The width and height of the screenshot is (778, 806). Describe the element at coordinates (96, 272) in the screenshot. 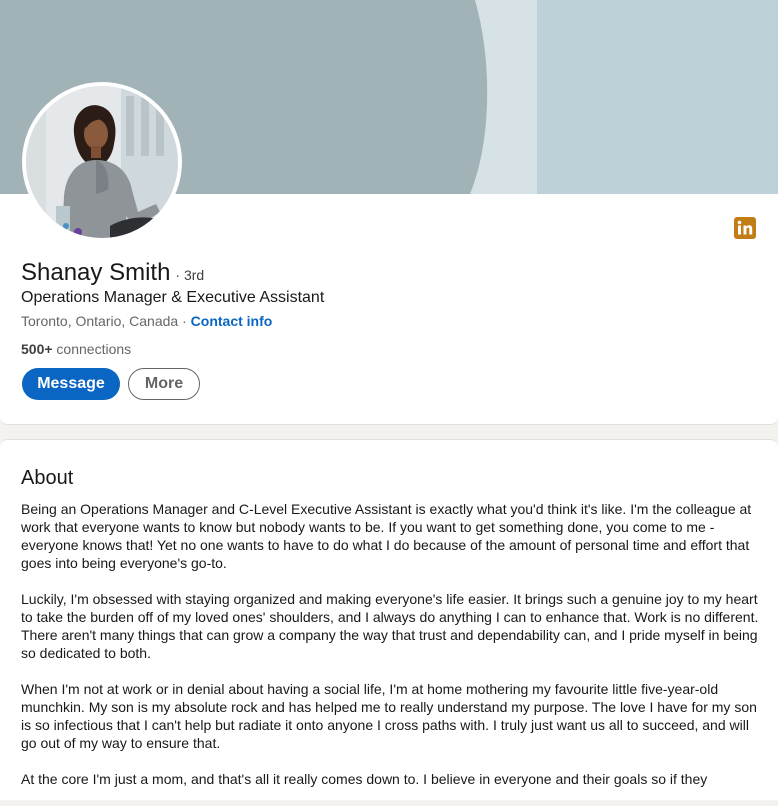

I see `profile-name: Shanay Smith` at that location.